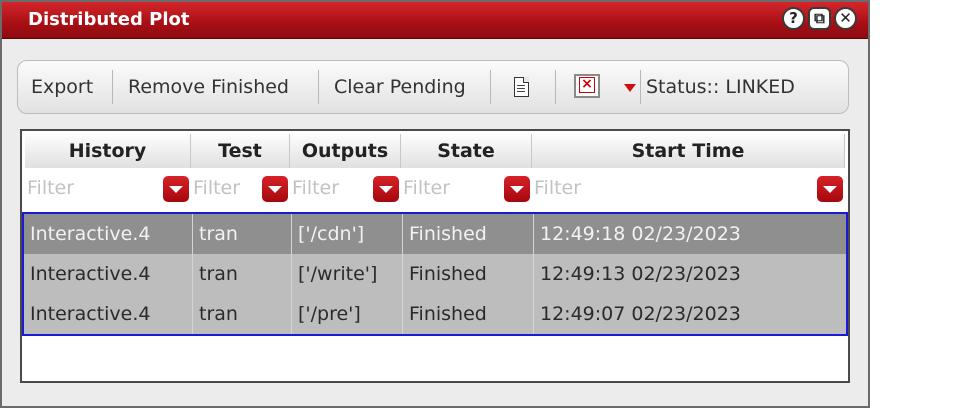 This screenshot has width=963, height=414. What do you see at coordinates (347, 274) in the screenshot?
I see `cell-outputs: ['/write']` at bounding box center [347, 274].